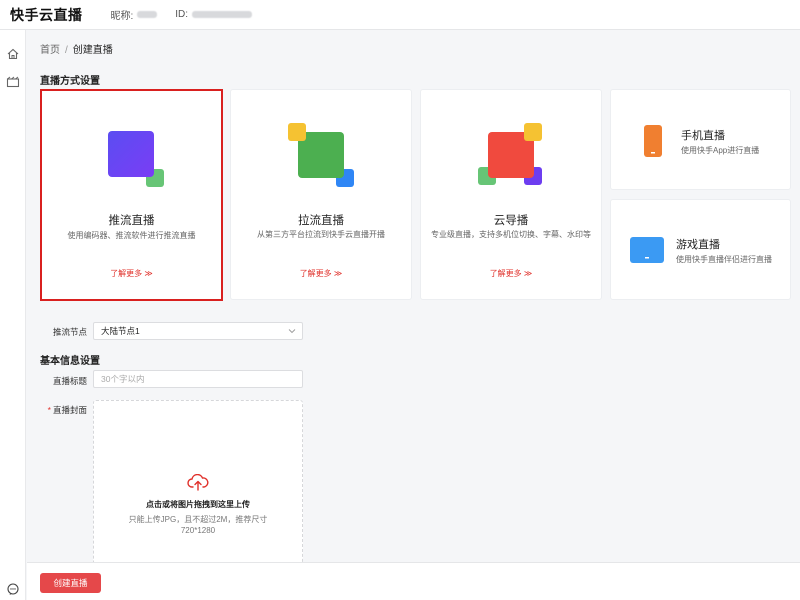 This screenshot has height=600, width=800. I want to click on user-id: ID:, so click(214, 14).